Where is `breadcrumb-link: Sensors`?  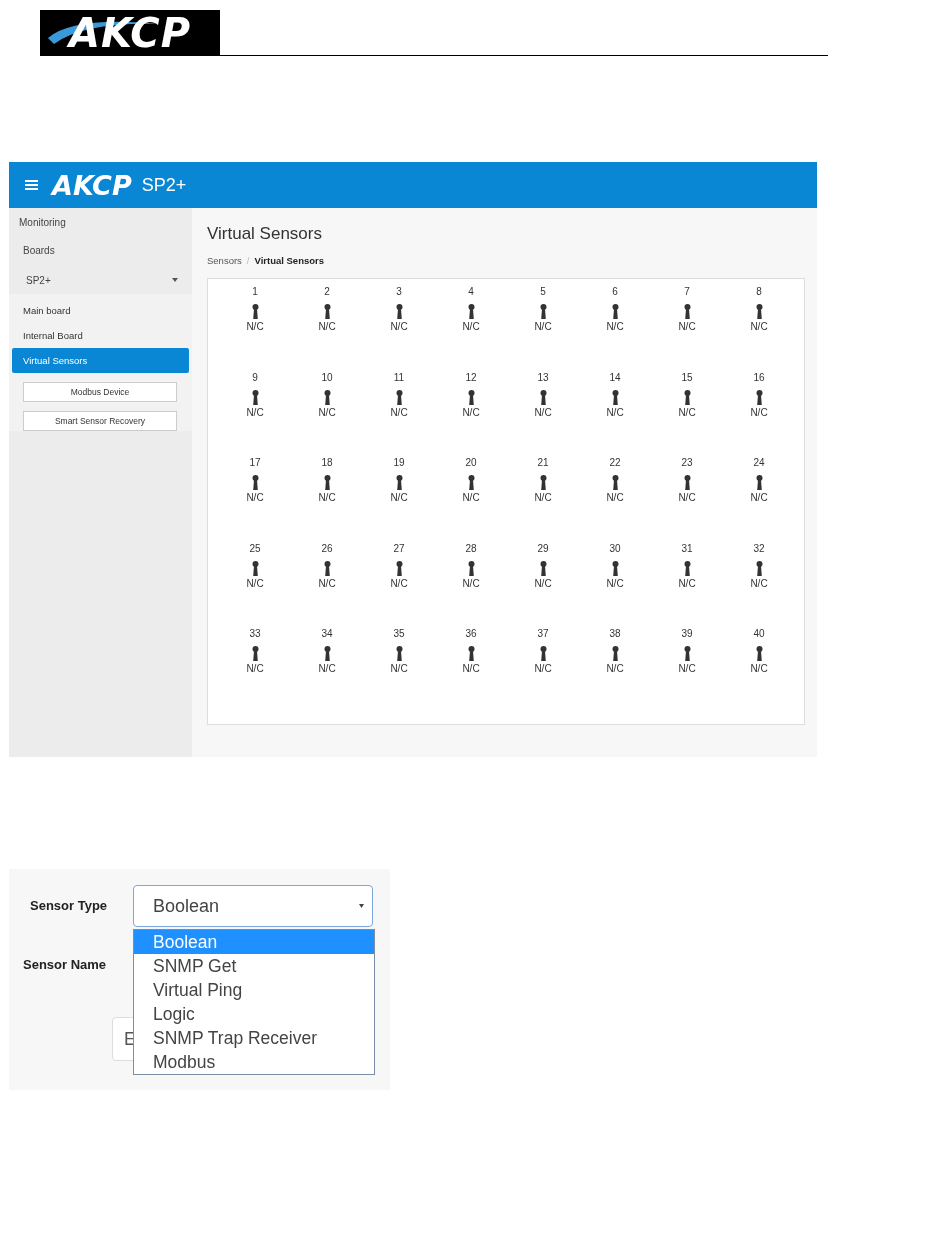 breadcrumb-link: Sensors is located at coordinates (224, 260).